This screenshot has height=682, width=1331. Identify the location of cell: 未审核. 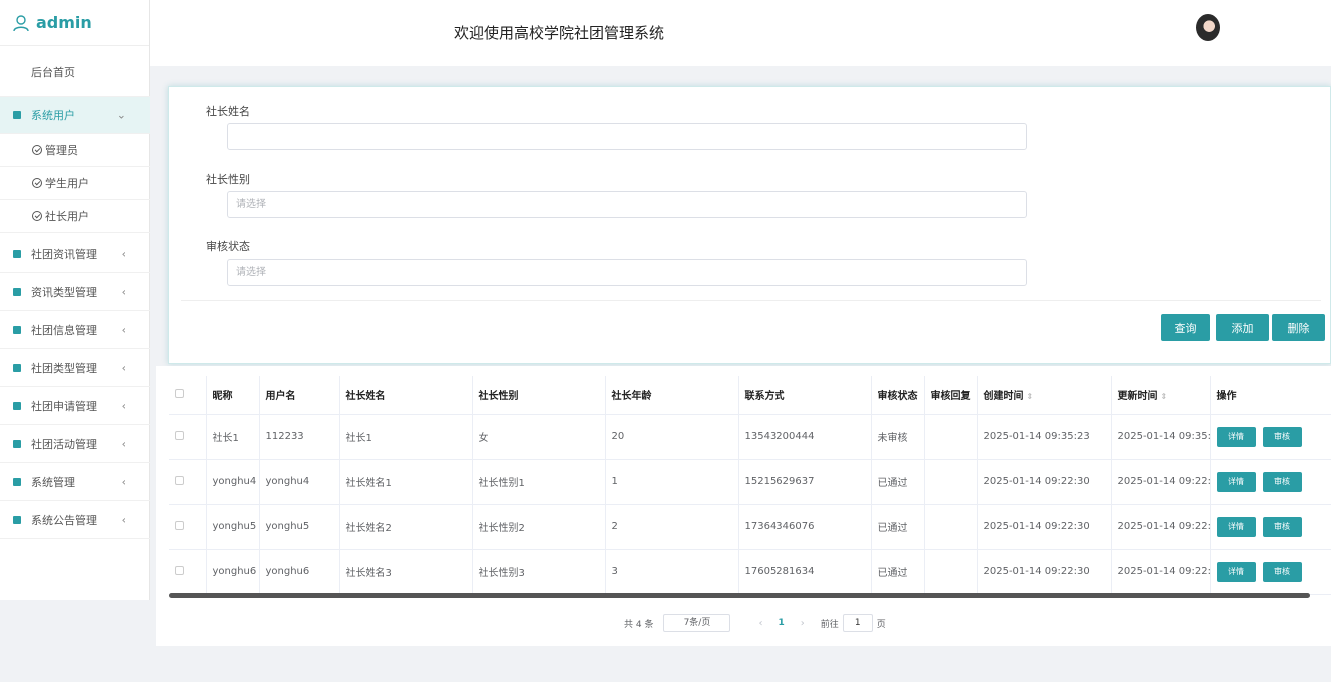
(898, 437).